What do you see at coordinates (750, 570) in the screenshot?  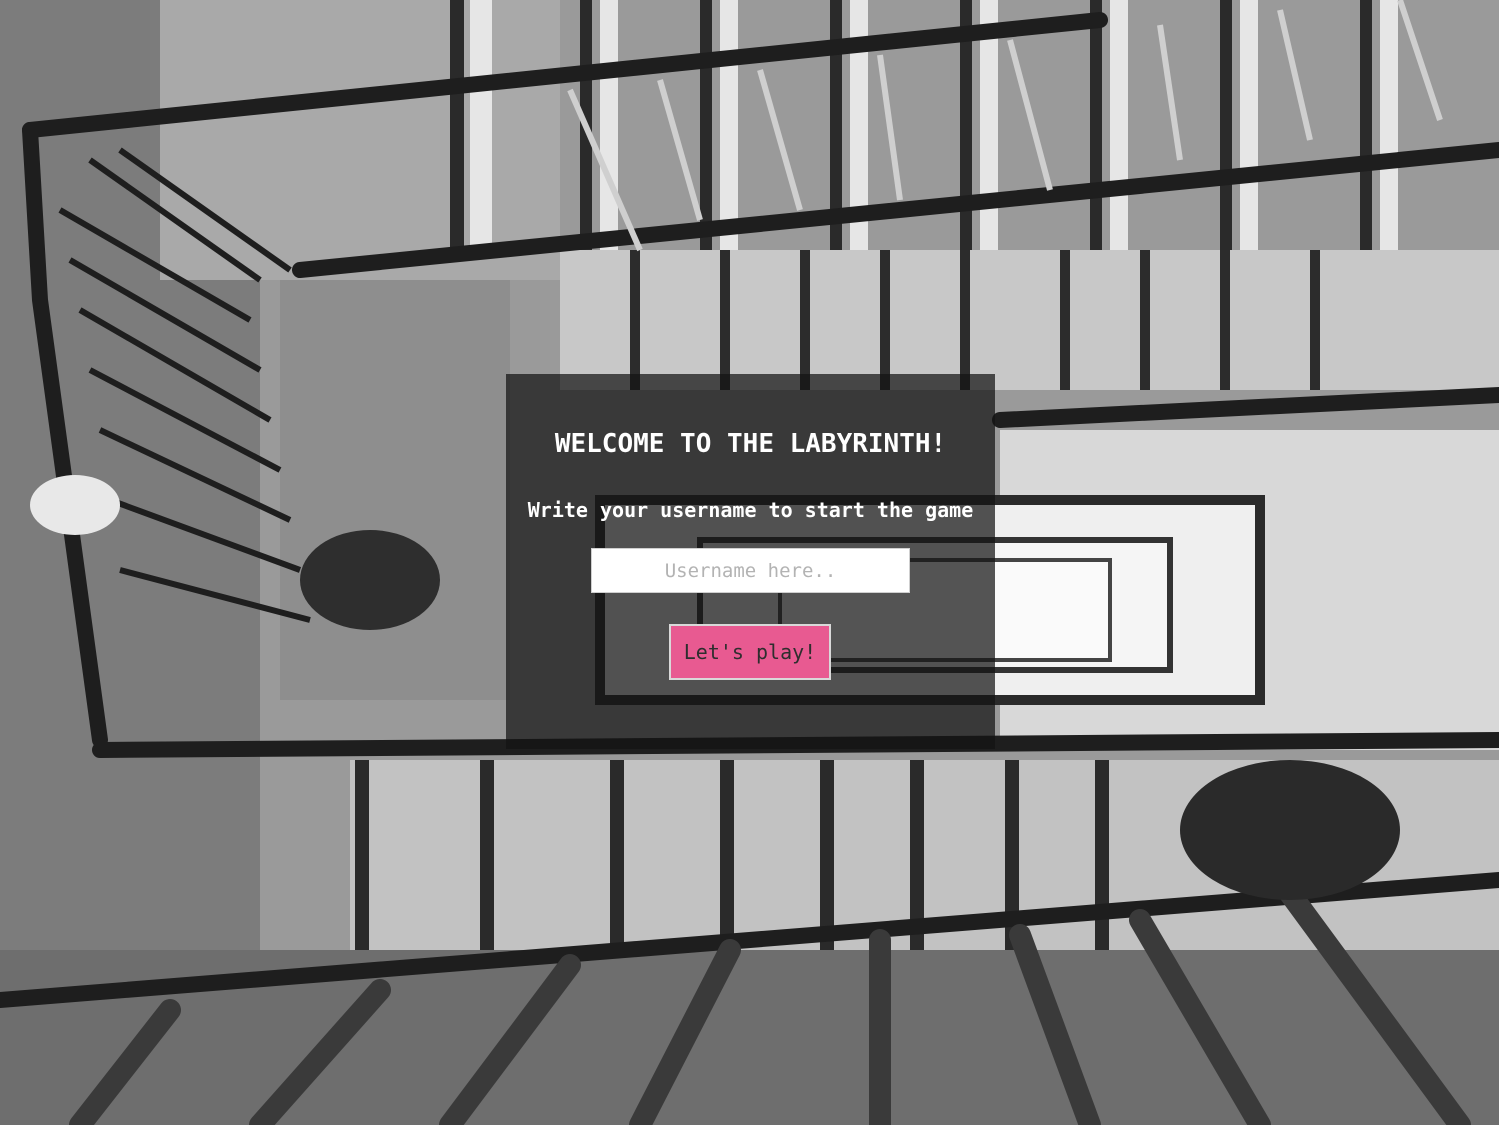 I see `username-input` at bounding box center [750, 570].